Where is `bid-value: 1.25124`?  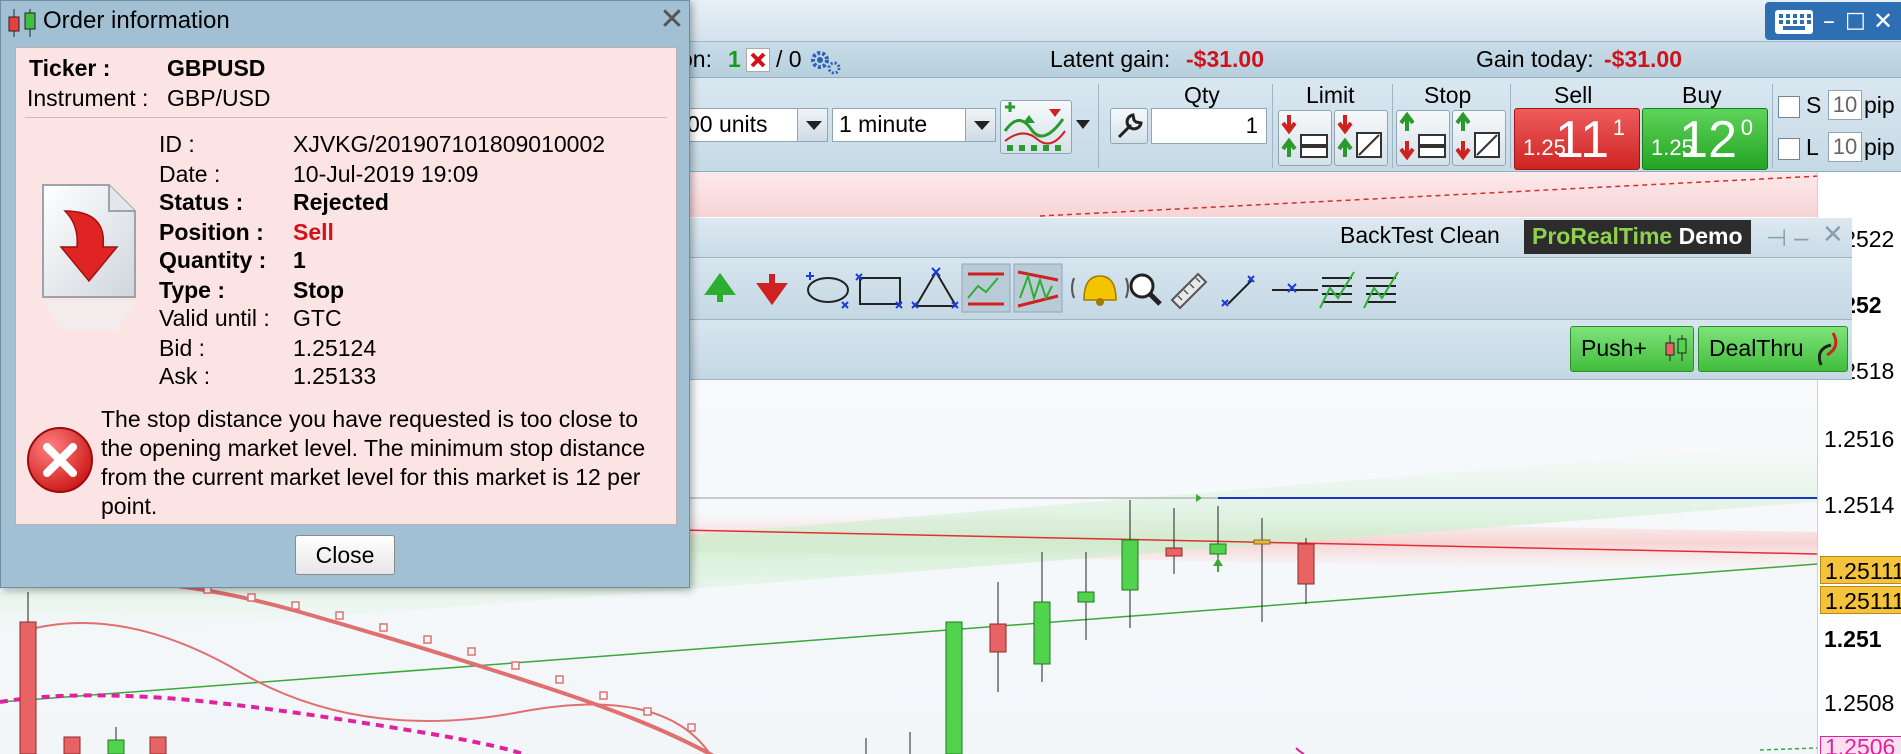 bid-value: 1.25124 is located at coordinates (335, 348).